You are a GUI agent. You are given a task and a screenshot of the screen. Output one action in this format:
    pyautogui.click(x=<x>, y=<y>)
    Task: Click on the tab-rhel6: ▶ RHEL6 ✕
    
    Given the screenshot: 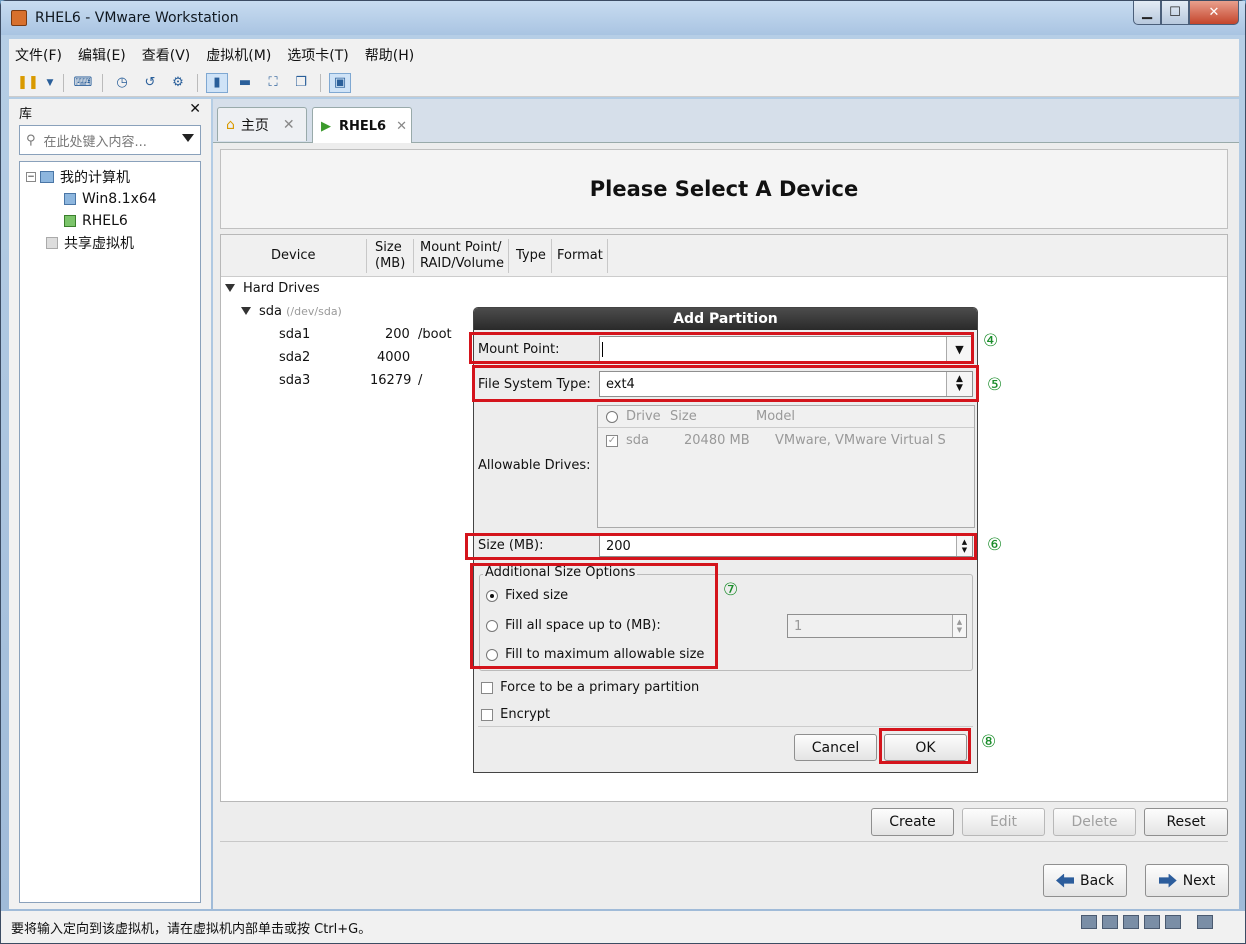 What is the action you would take?
    pyautogui.click(x=362, y=125)
    